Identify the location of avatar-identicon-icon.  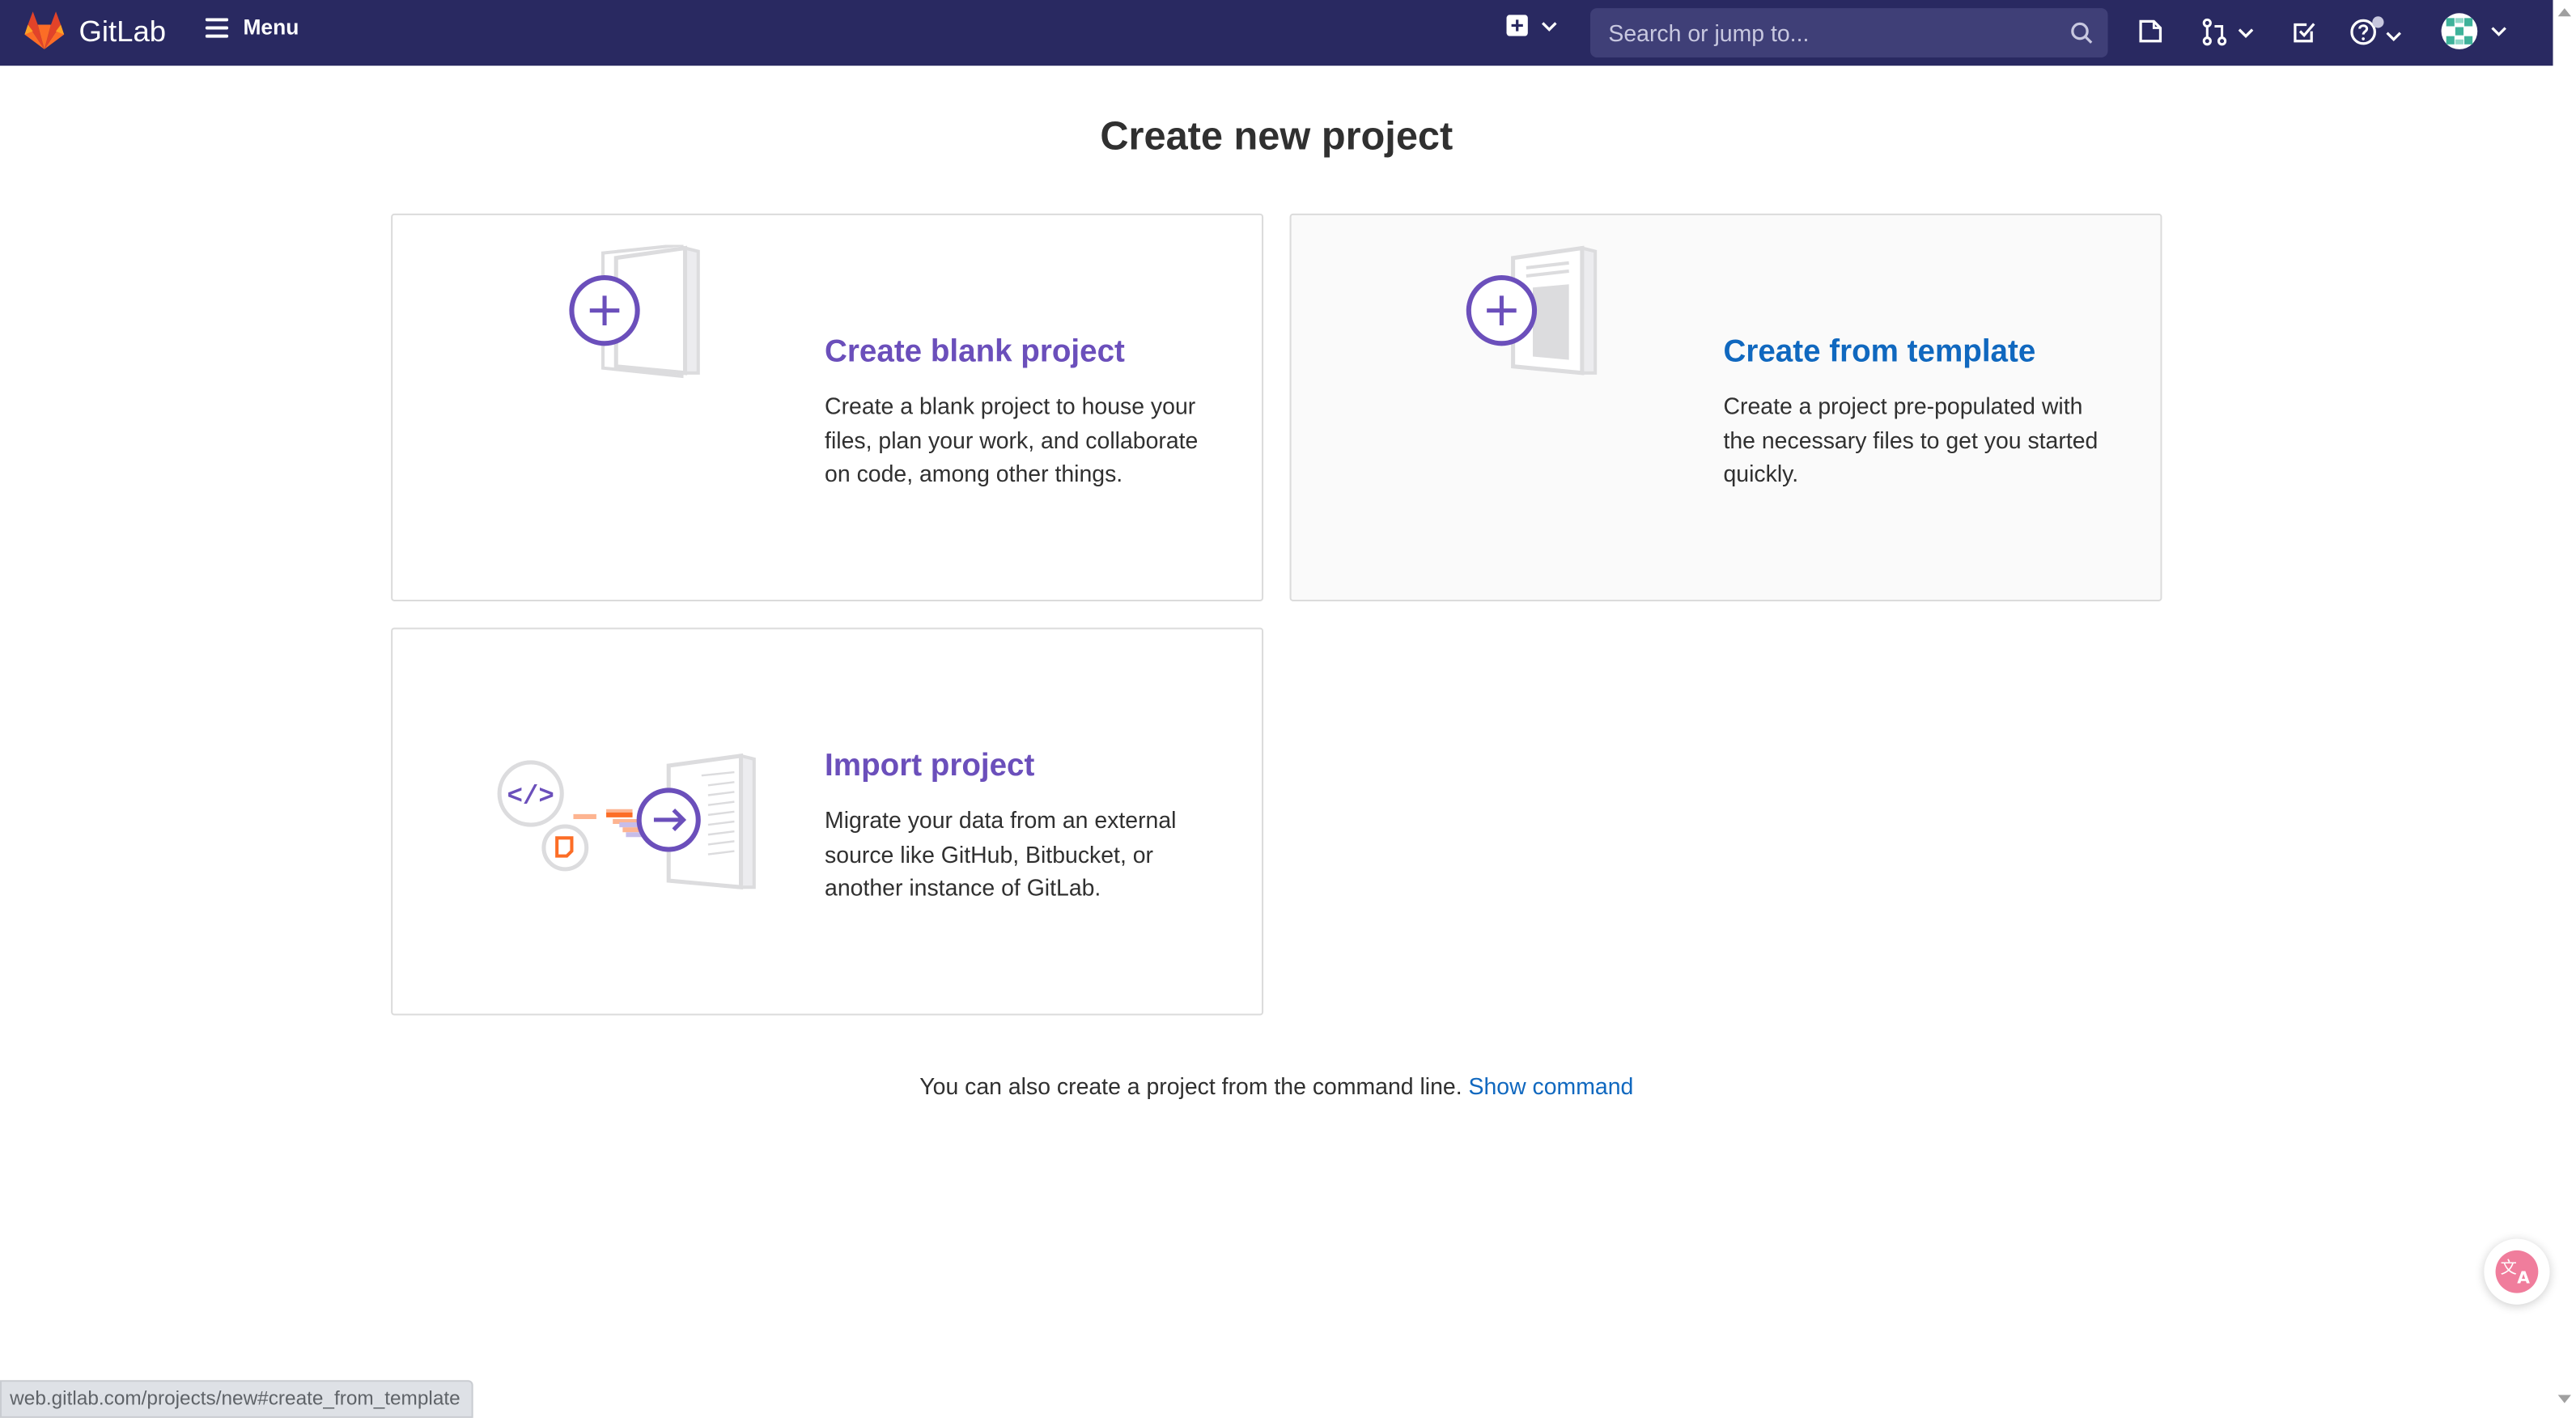
(2459, 31).